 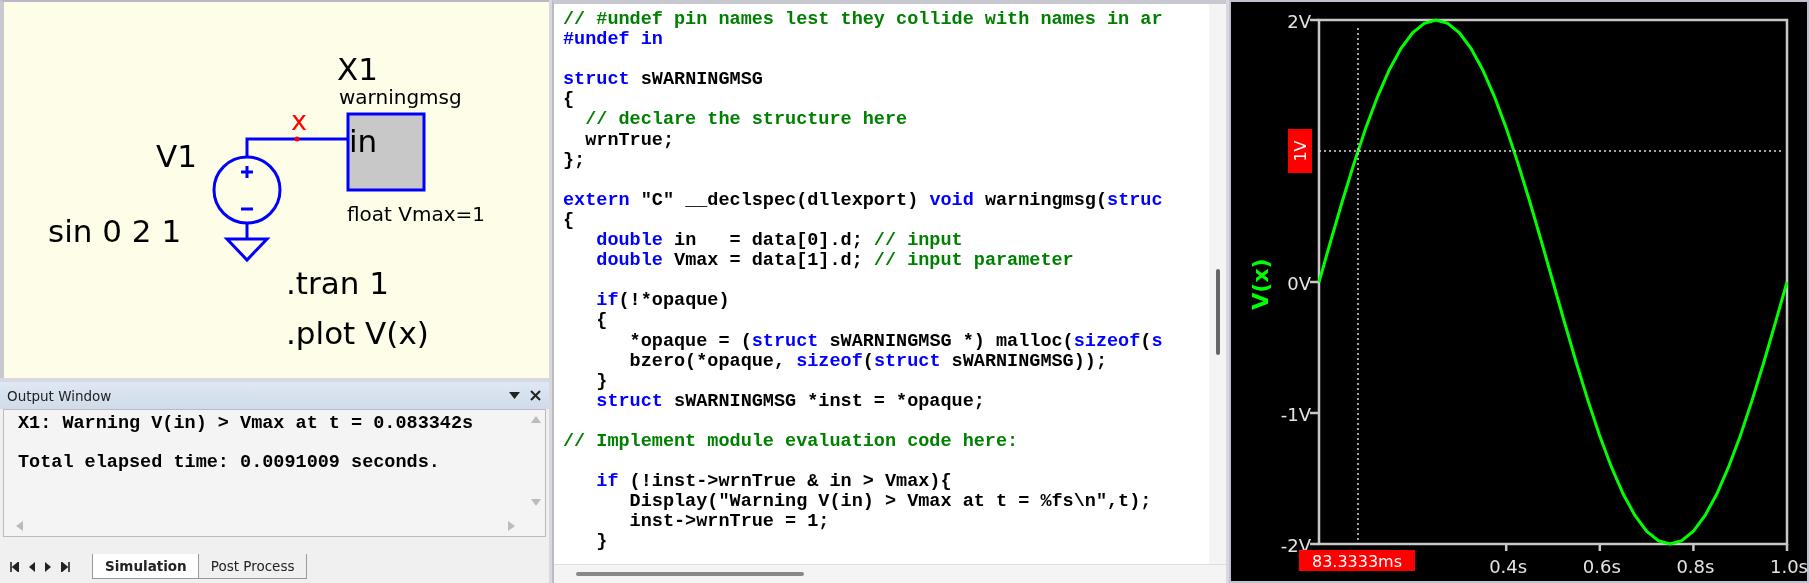 I want to click on spice-directive: .plot V(x), so click(x=357, y=333).